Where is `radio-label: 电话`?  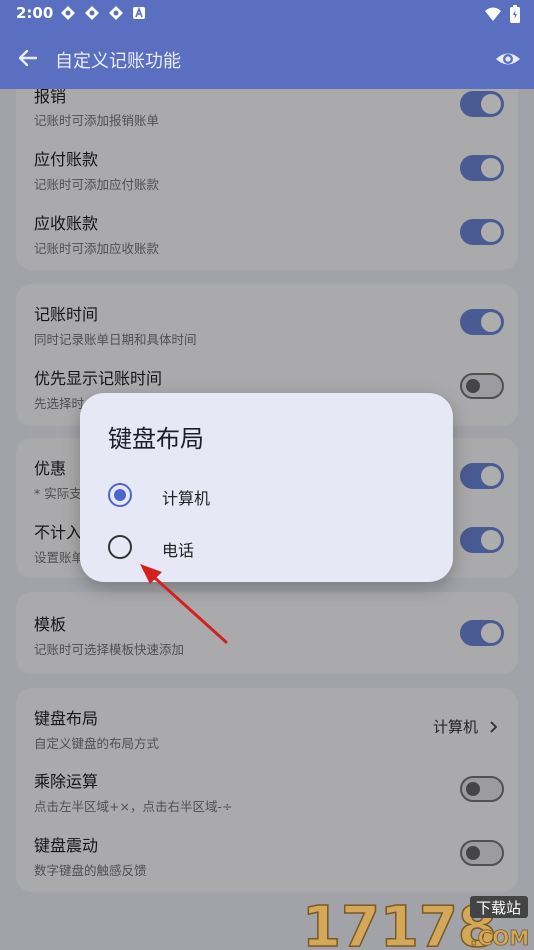 radio-label: 电话 is located at coordinates (178, 550).